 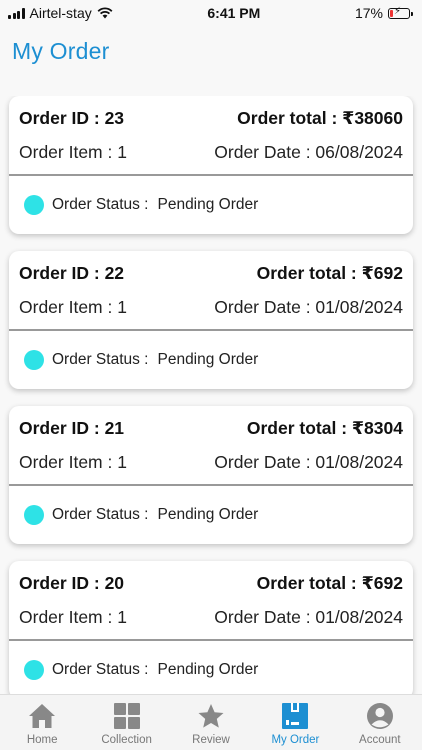 I want to click on order-id: Order ID : 21, so click(x=72, y=428).